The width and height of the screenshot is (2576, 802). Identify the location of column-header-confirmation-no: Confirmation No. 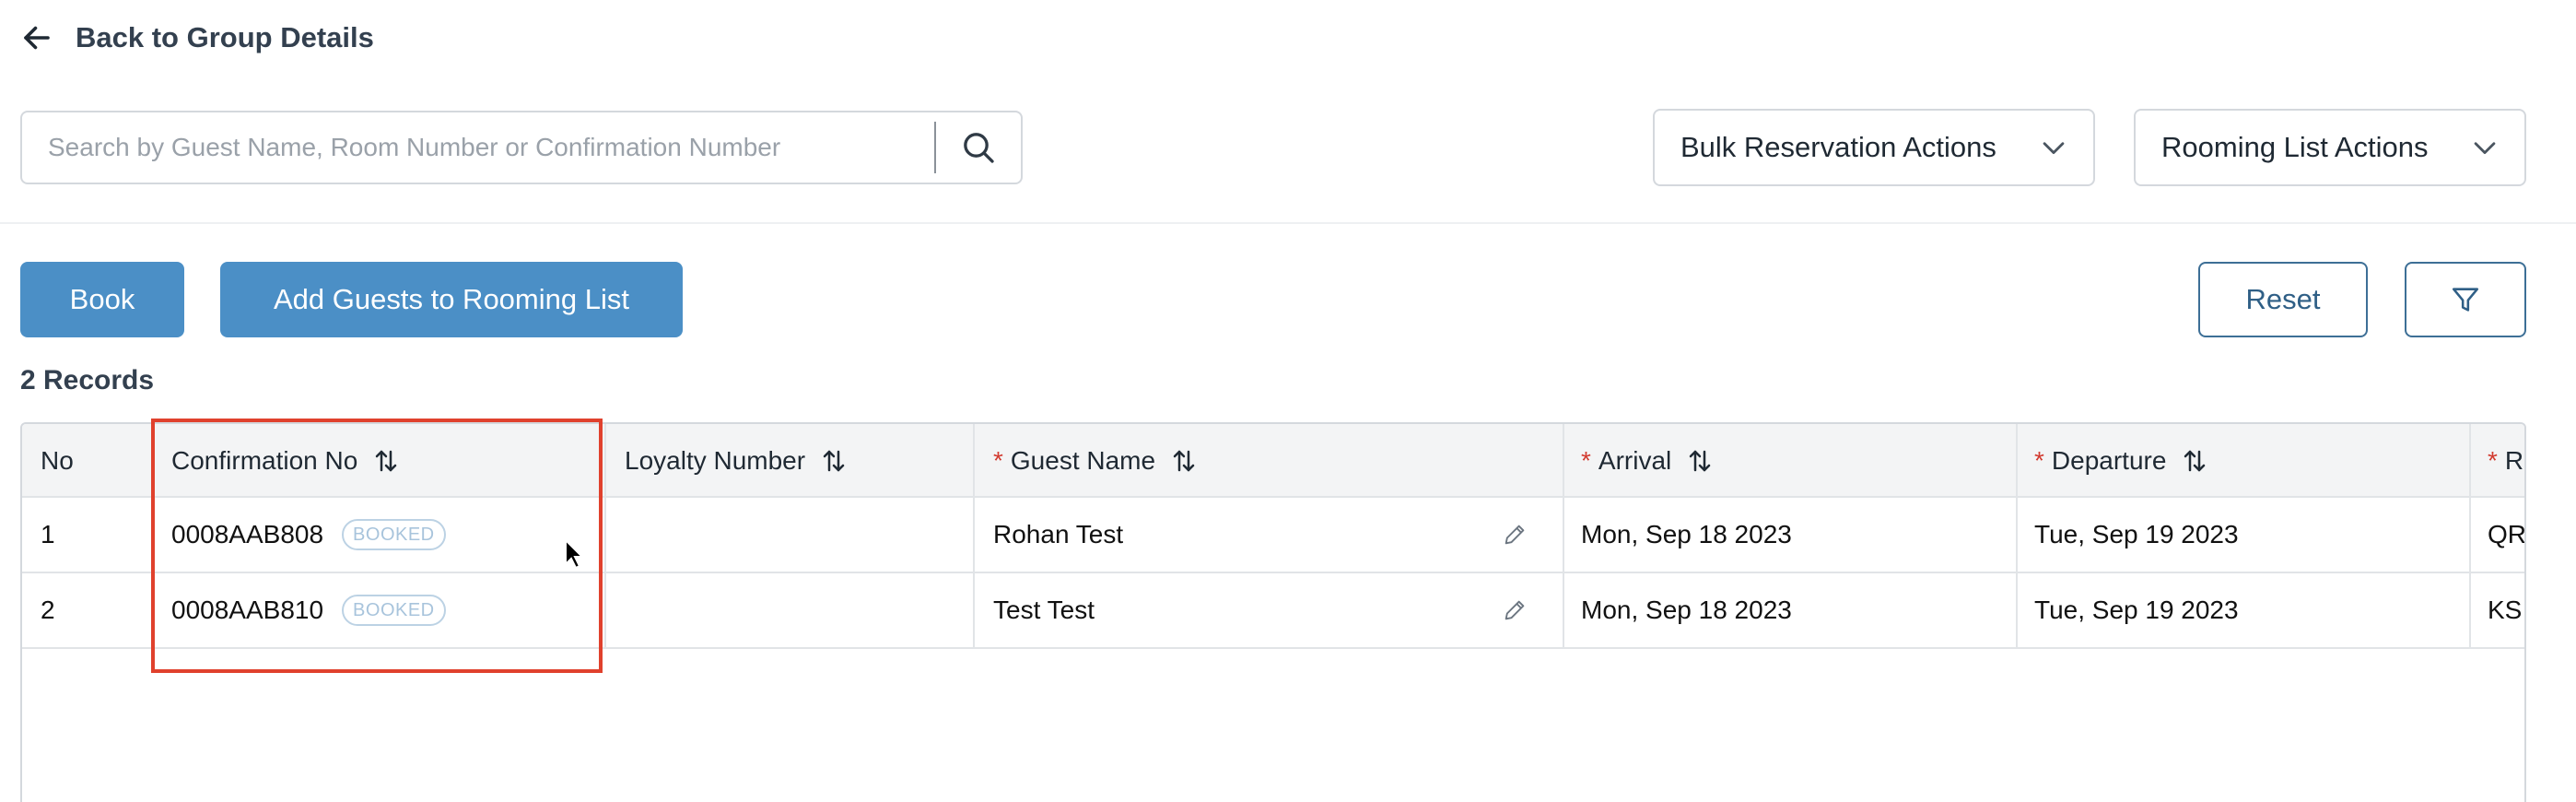
(387, 461).